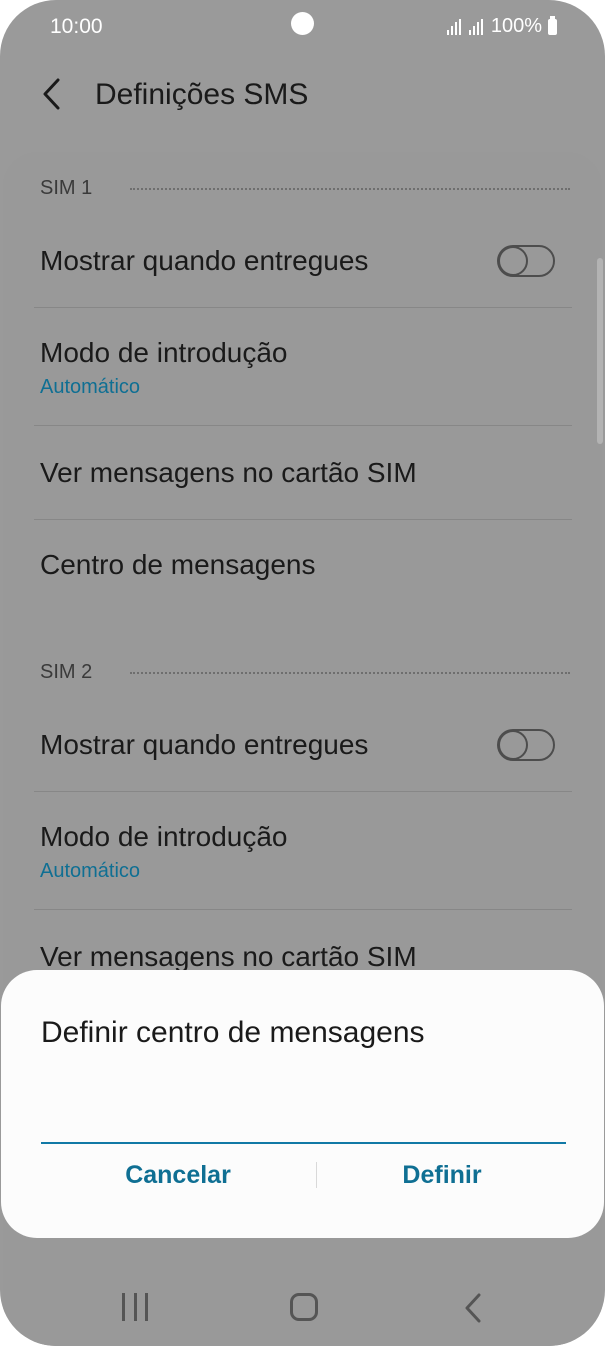  What do you see at coordinates (66, 188) in the screenshot?
I see `section-header-sim1: SIM 1` at bounding box center [66, 188].